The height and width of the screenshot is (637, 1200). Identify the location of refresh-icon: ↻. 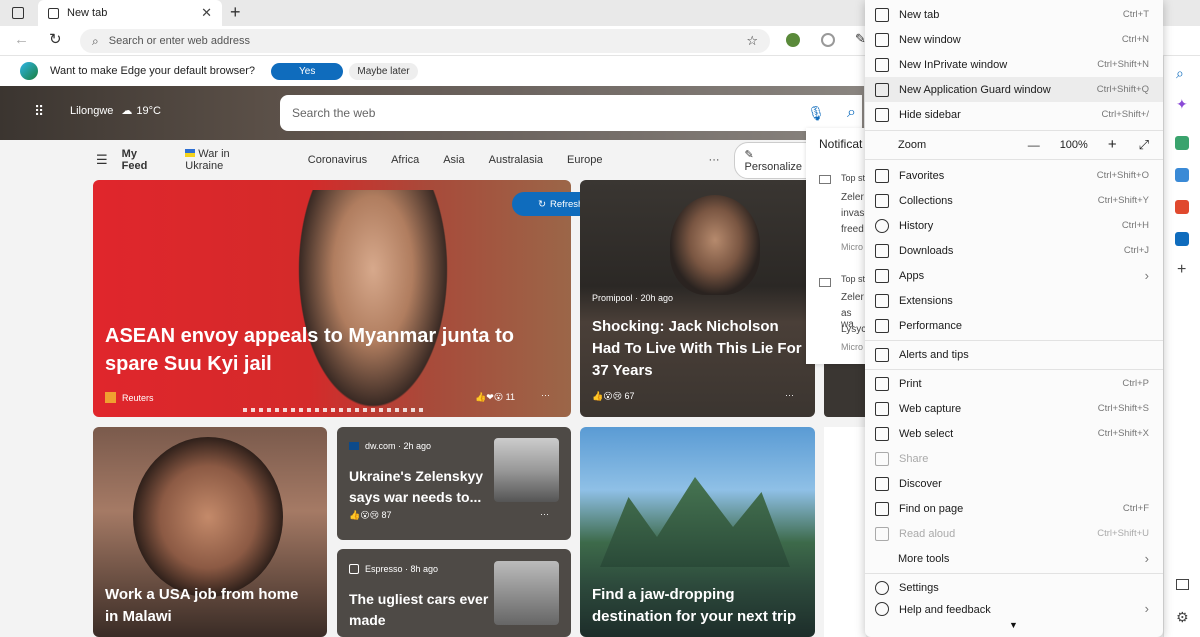
(55, 39).